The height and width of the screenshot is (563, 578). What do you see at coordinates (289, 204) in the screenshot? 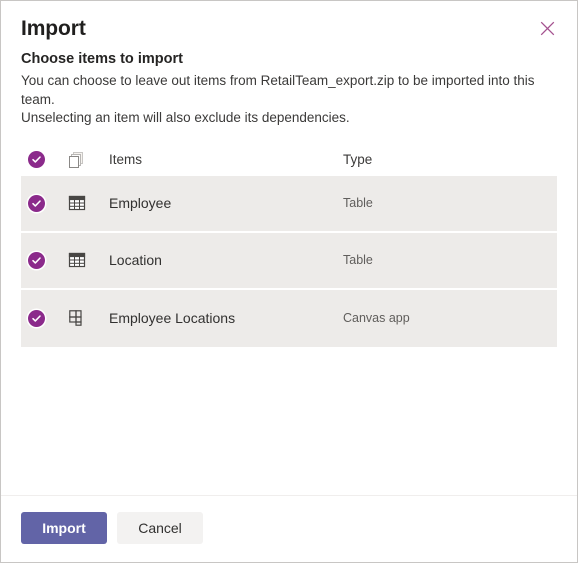
I see `table-row: Employee Table` at bounding box center [289, 204].